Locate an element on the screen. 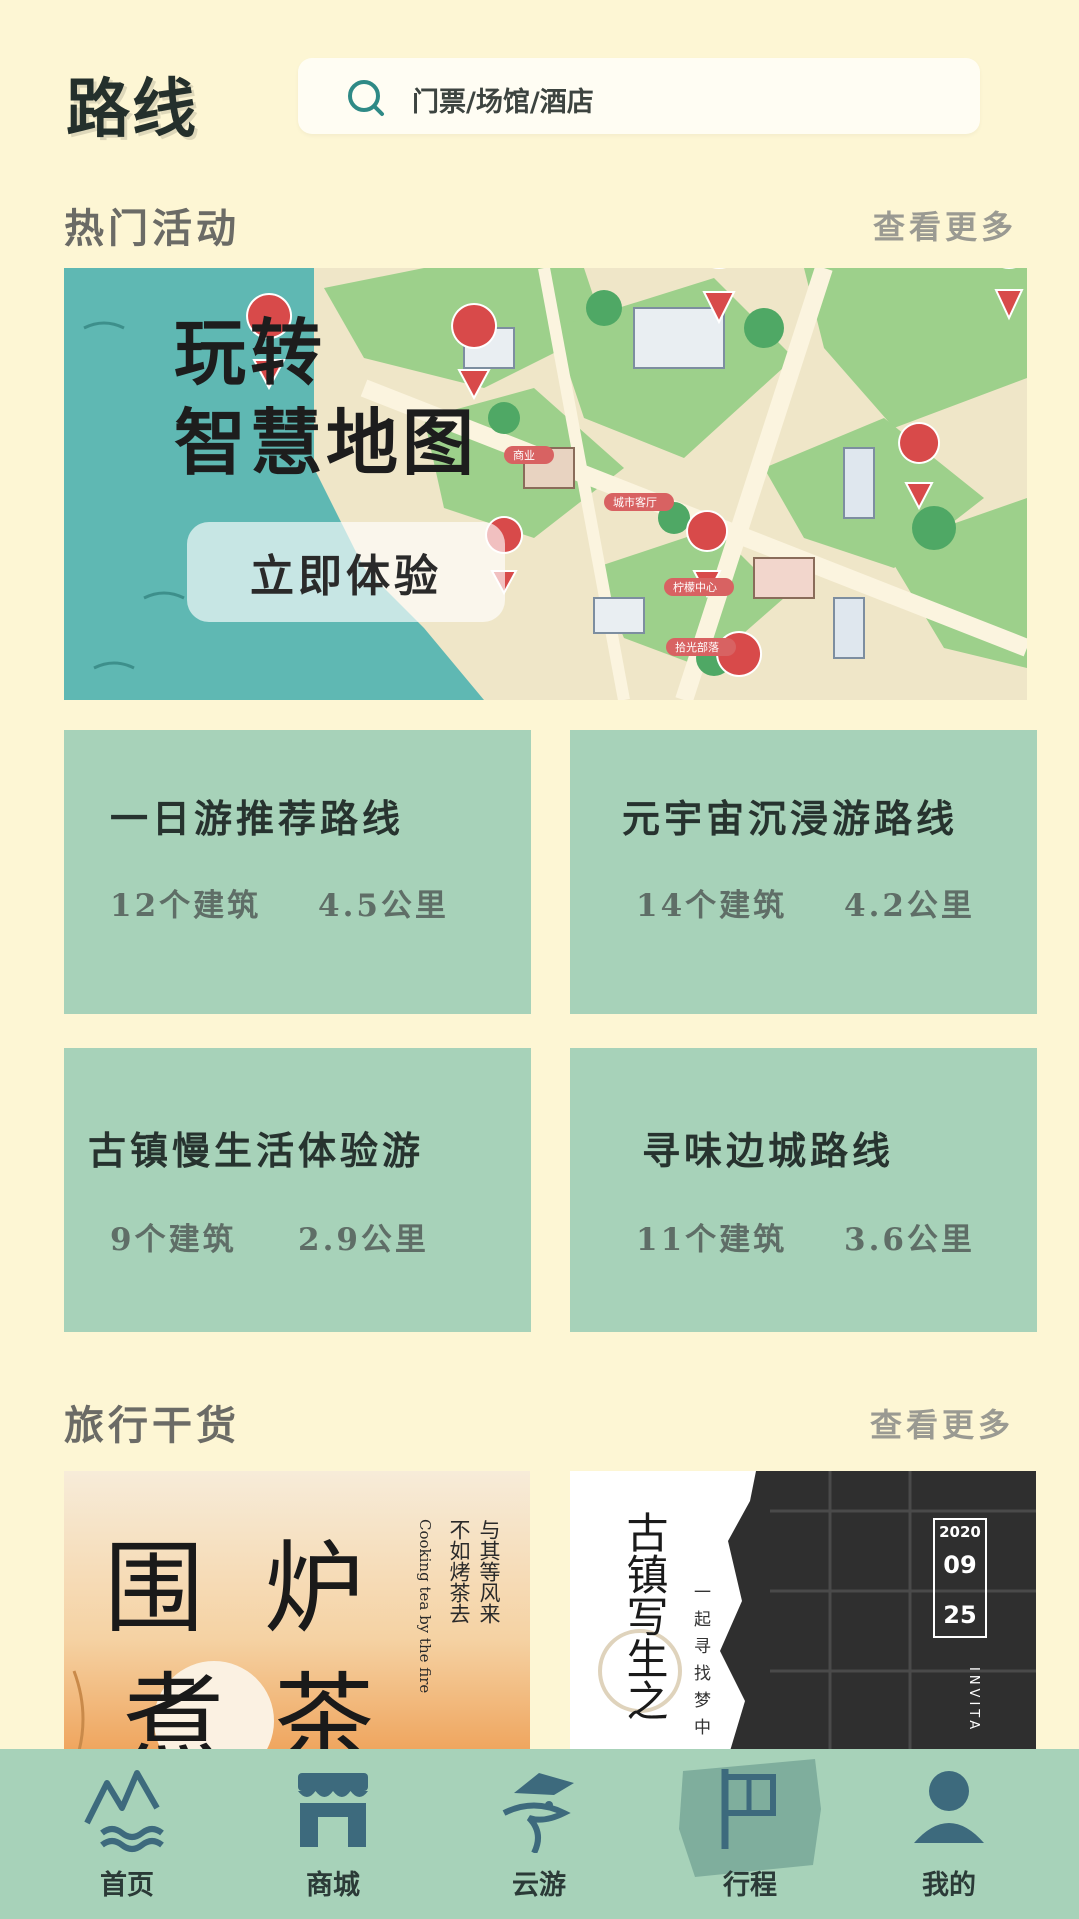 This screenshot has width=1079, height=1919. poster-subtitle: 一起寻找梦中 is located at coordinates (700, 1664).